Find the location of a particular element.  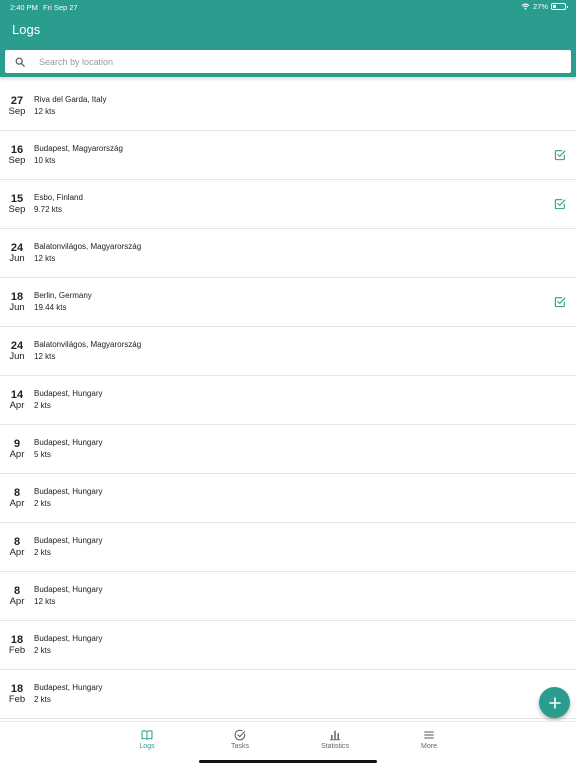

log-info: Berlin, Germany 19.44 kts is located at coordinates (63, 302).